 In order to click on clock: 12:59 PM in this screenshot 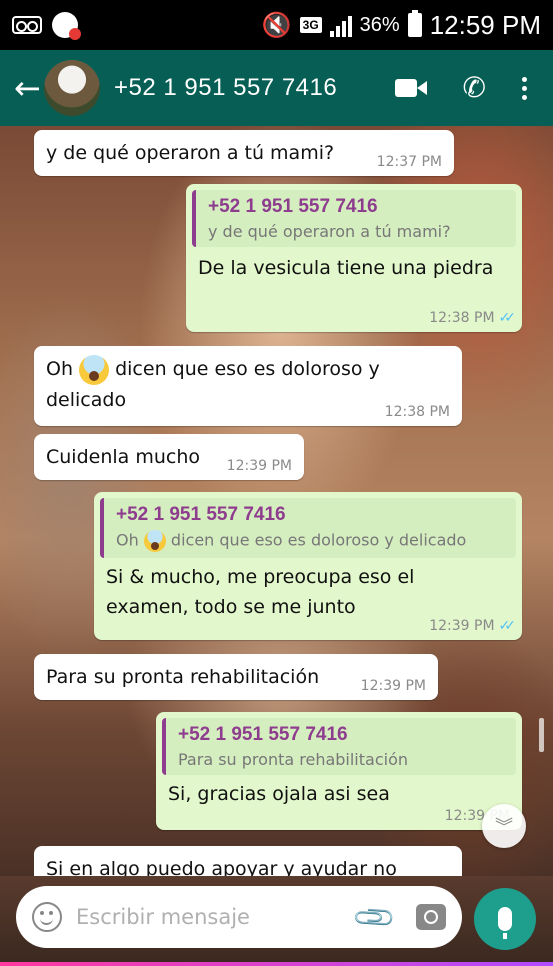, I will do `click(485, 24)`.